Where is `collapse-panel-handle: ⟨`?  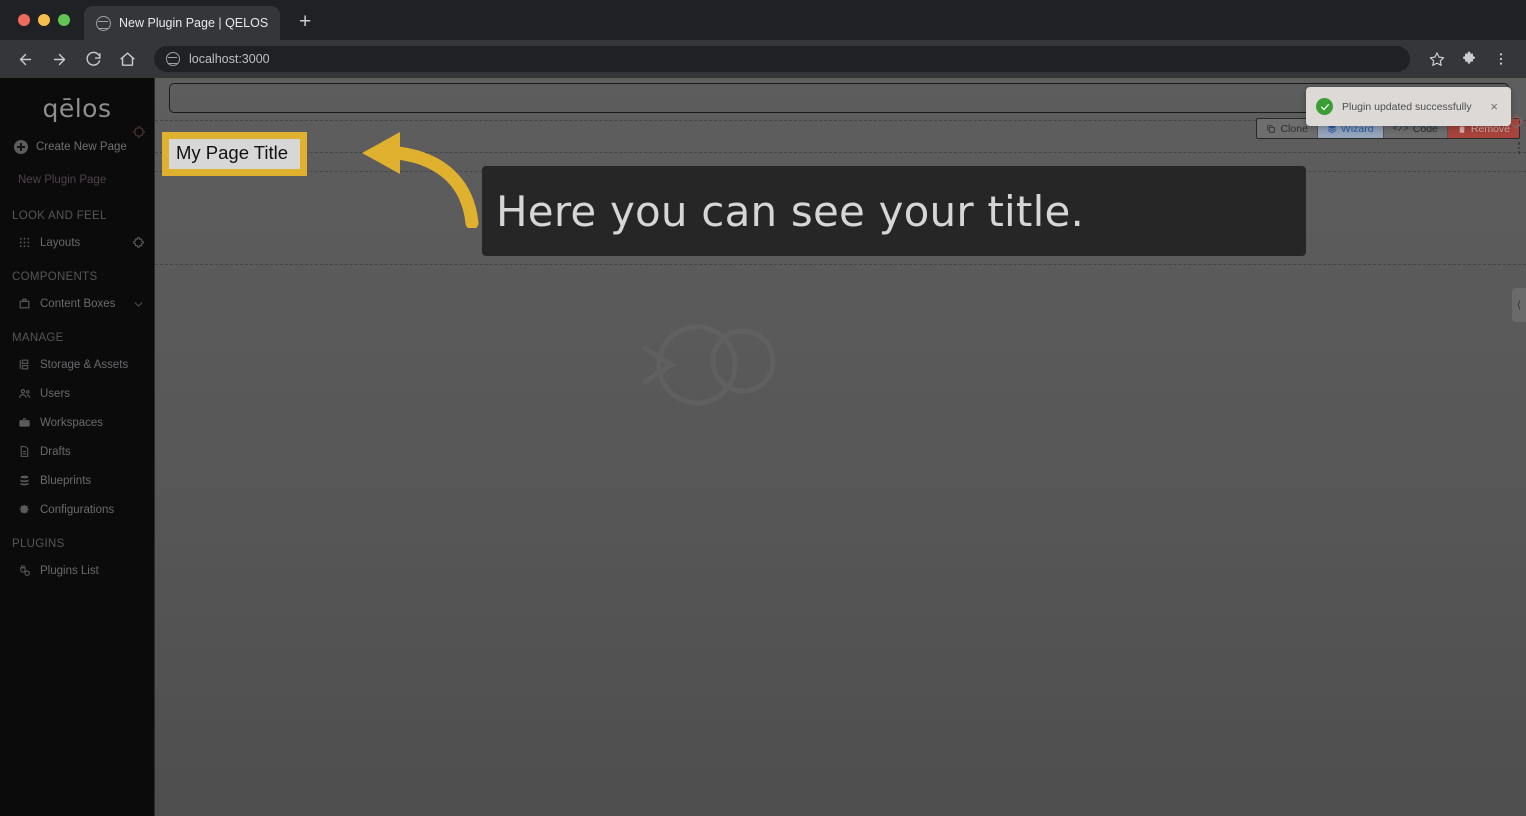
collapse-panel-handle: ⟨ is located at coordinates (1519, 305).